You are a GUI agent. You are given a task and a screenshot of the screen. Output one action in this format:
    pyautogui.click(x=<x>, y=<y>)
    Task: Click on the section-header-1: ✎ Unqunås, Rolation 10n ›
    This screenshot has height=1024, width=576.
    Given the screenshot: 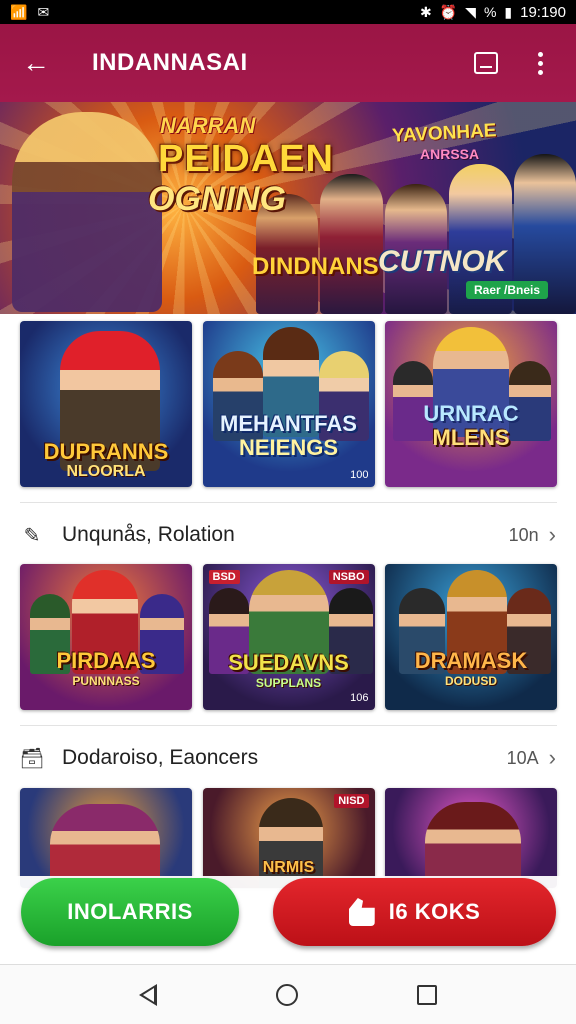 What is the action you would take?
    pyautogui.click(x=288, y=535)
    